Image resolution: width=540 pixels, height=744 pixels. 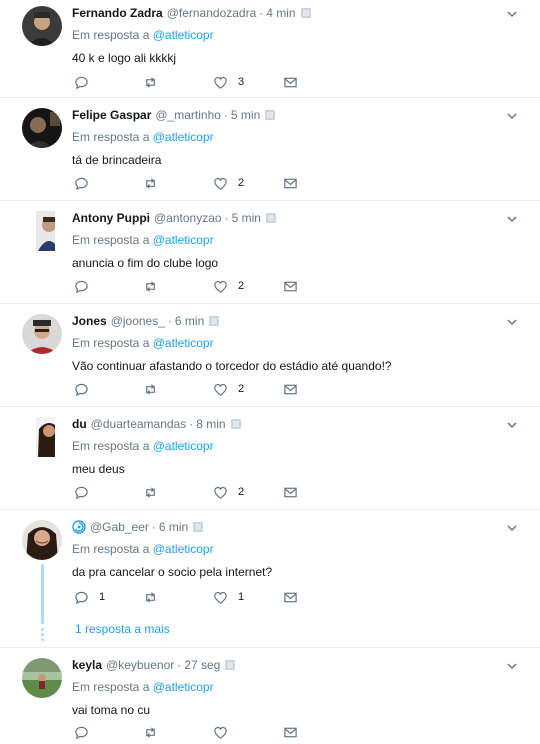 What do you see at coordinates (202, 665) in the screenshot?
I see `timestamp: 27 seg` at bounding box center [202, 665].